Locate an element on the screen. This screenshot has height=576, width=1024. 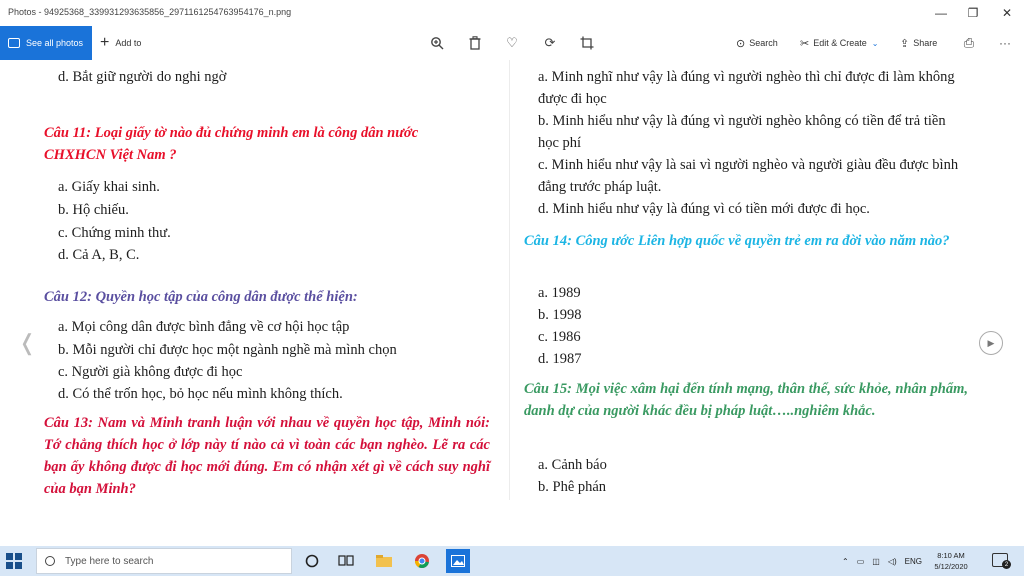
previous-photo-icon: ❬ is located at coordinates (27, 343).